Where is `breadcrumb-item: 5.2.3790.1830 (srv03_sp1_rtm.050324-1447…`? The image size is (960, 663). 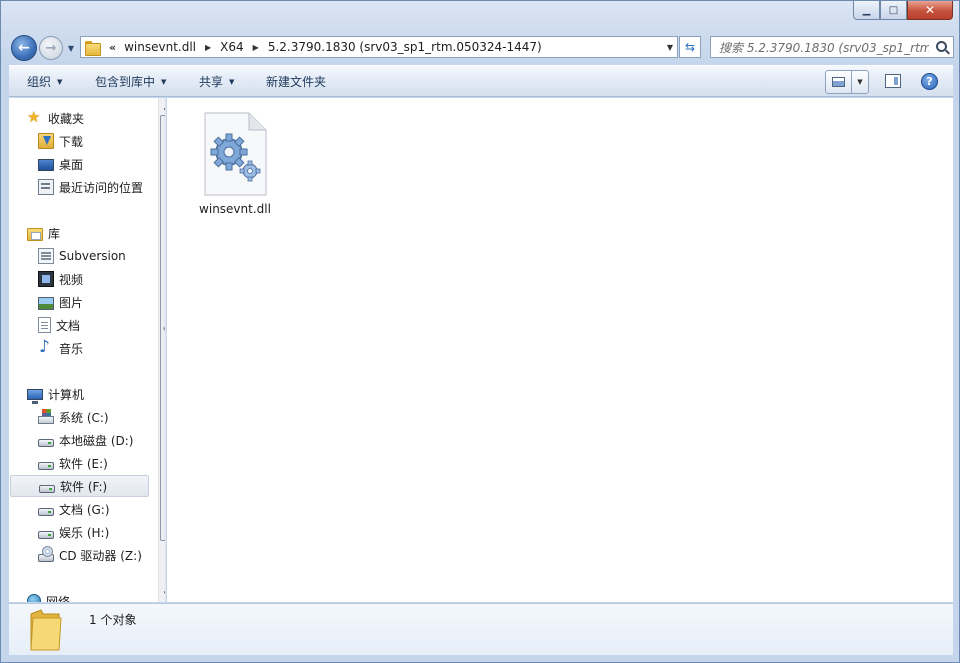 breadcrumb-item: 5.2.3790.1830 (srv03_sp1_rtm.050324-1447… is located at coordinates (405, 47).